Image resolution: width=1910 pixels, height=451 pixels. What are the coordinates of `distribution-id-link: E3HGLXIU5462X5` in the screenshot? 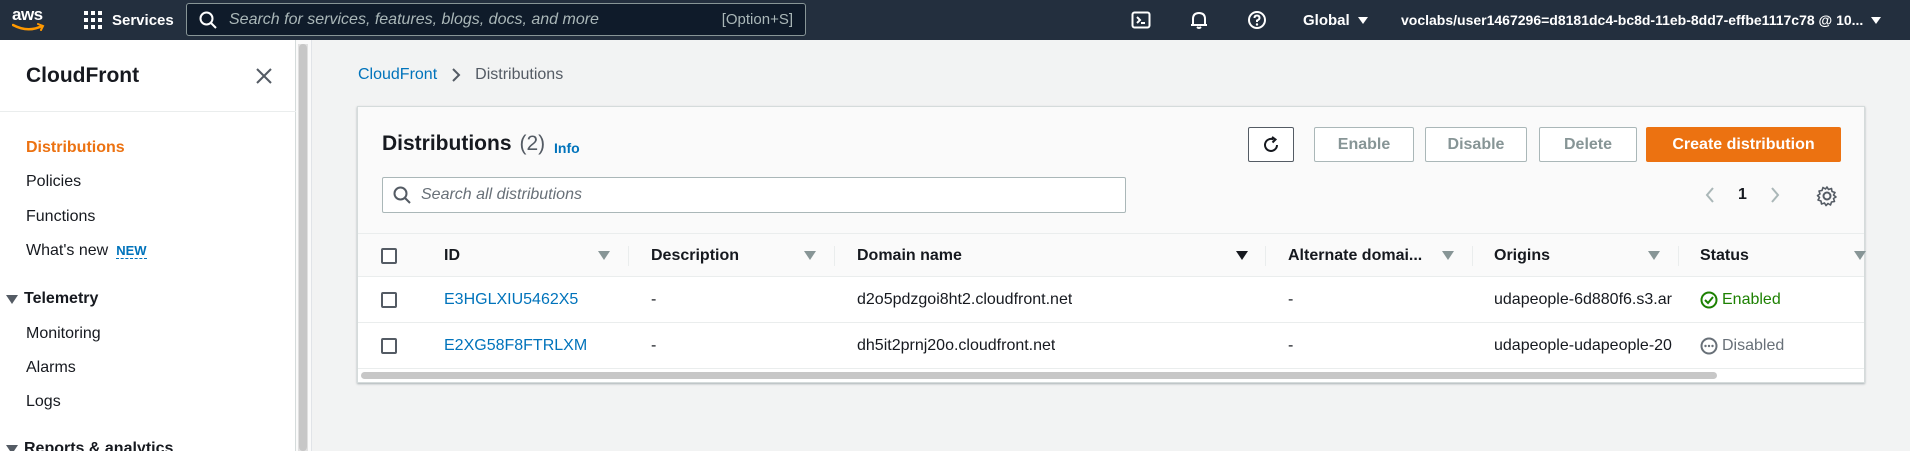 It's located at (511, 300).